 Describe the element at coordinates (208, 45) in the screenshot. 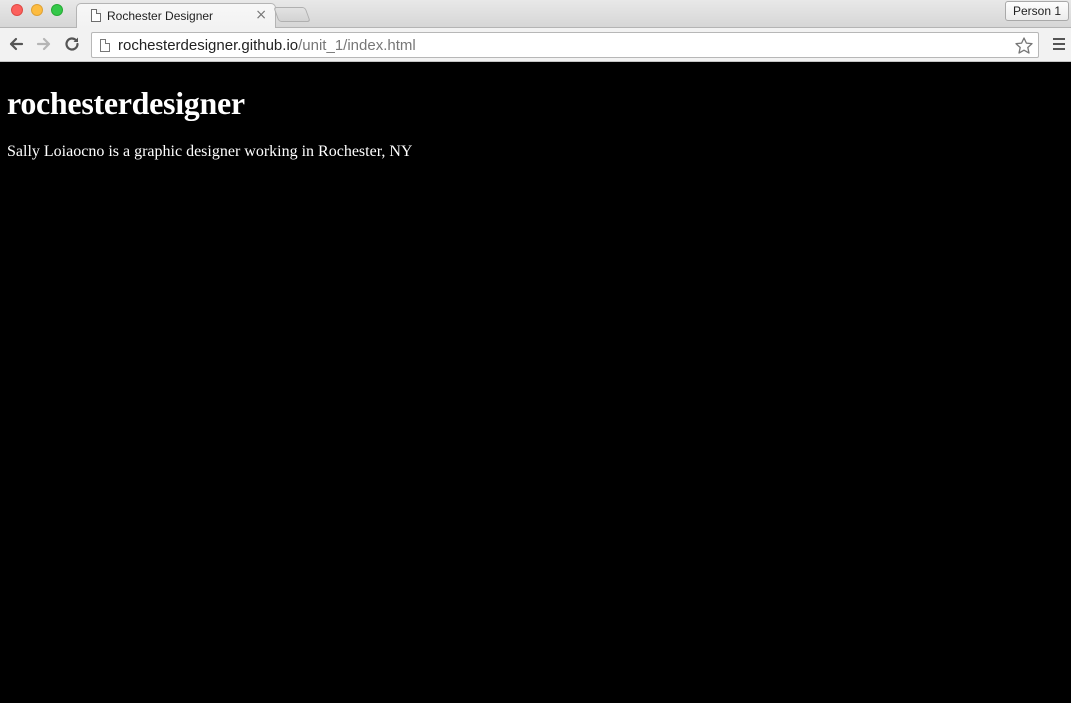

I see `url-host: rochesterdesigner.github.io` at that location.